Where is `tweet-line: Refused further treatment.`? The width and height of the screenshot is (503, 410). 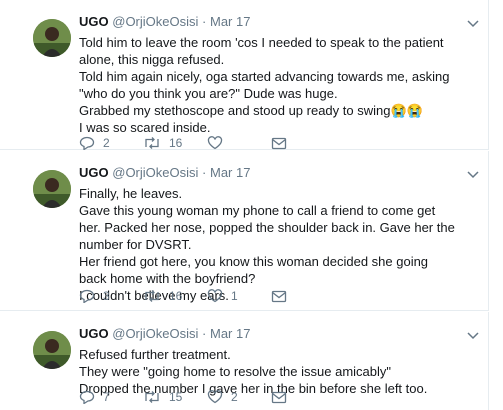 tweet-line: Refused further treatment. is located at coordinates (155, 354).